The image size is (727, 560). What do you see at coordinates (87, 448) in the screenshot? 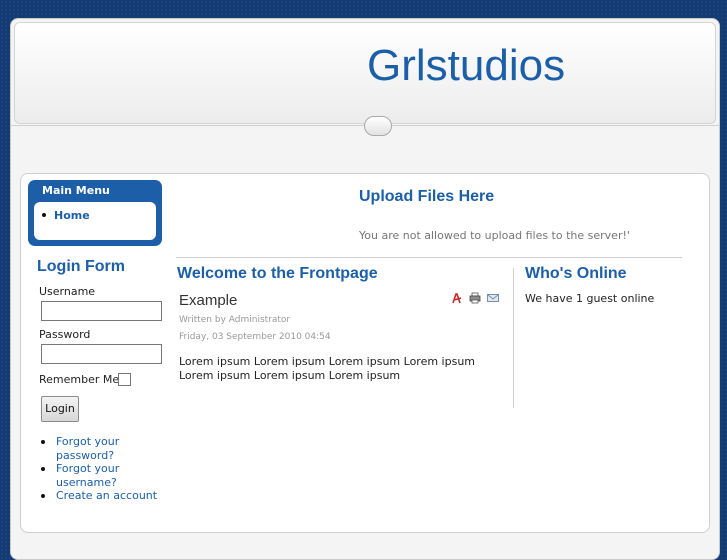
I see `link-label: Forgot your password?` at bounding box center [87, 448].